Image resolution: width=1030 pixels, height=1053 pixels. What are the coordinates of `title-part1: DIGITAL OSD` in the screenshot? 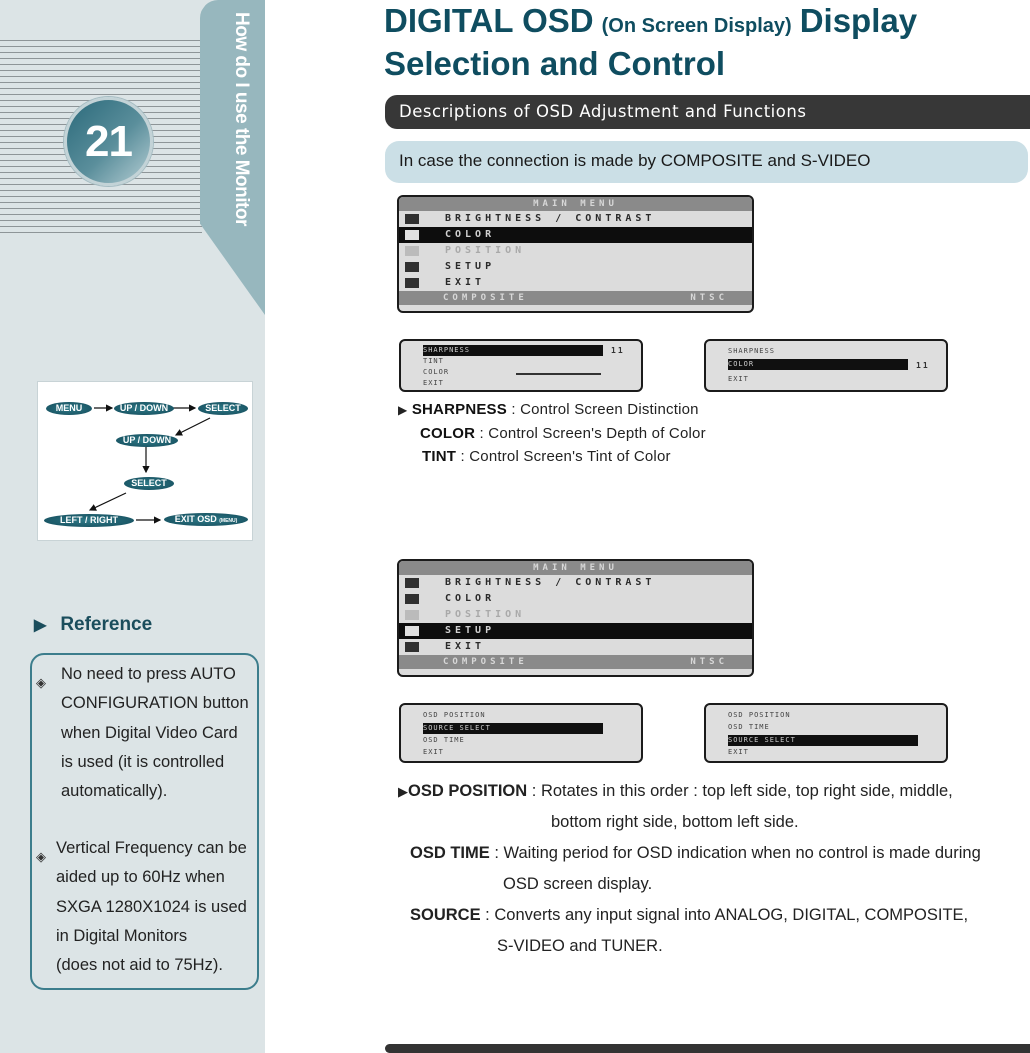 It's located at (489, 20).